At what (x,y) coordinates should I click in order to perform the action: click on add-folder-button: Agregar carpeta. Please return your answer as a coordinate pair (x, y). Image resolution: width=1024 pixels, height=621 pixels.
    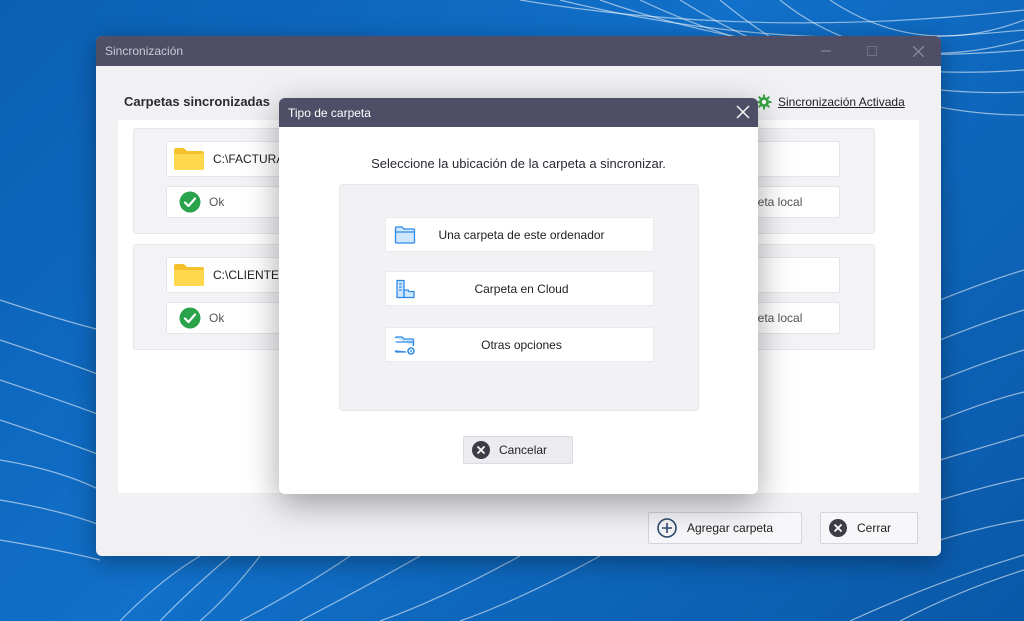
    Looking at the image, I should click on (725, 528).